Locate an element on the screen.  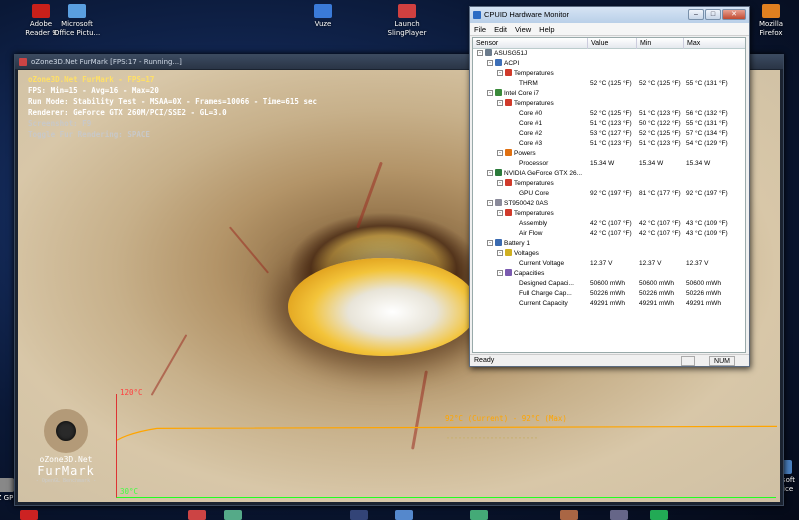
acpi-icon is located at coordinates (498, 62).